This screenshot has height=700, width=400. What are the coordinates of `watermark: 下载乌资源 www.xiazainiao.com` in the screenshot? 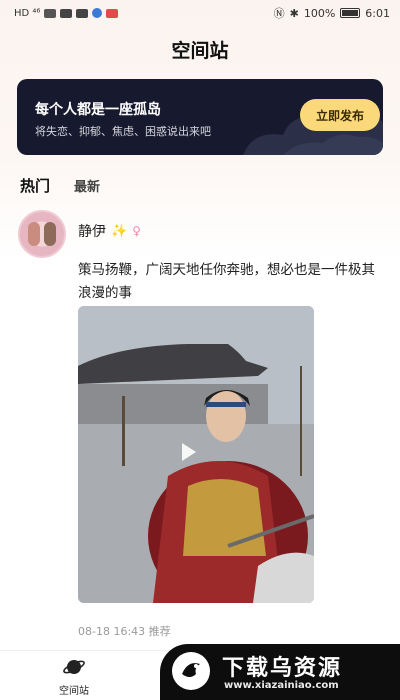 It's located at (280, 672).